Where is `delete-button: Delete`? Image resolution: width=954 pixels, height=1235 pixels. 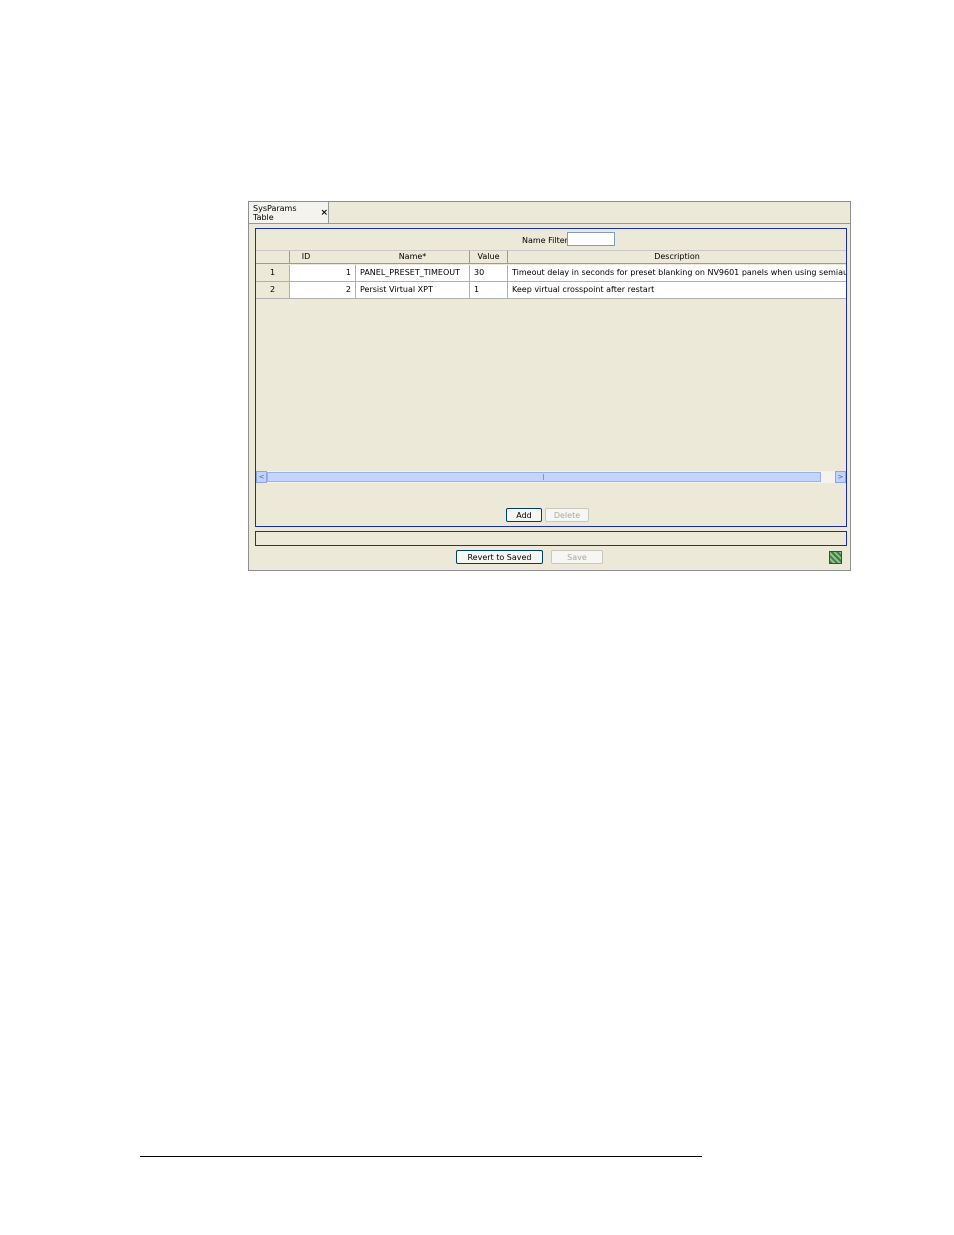
delete-button: Delete is located at coordinates (567, 515).